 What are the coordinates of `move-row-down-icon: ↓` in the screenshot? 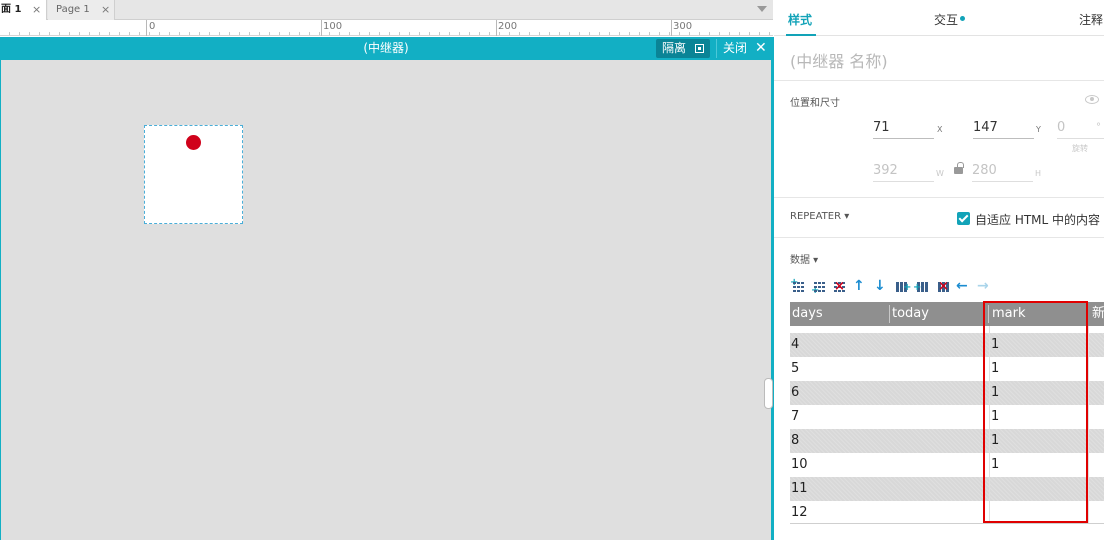 It's located at (881, 286).